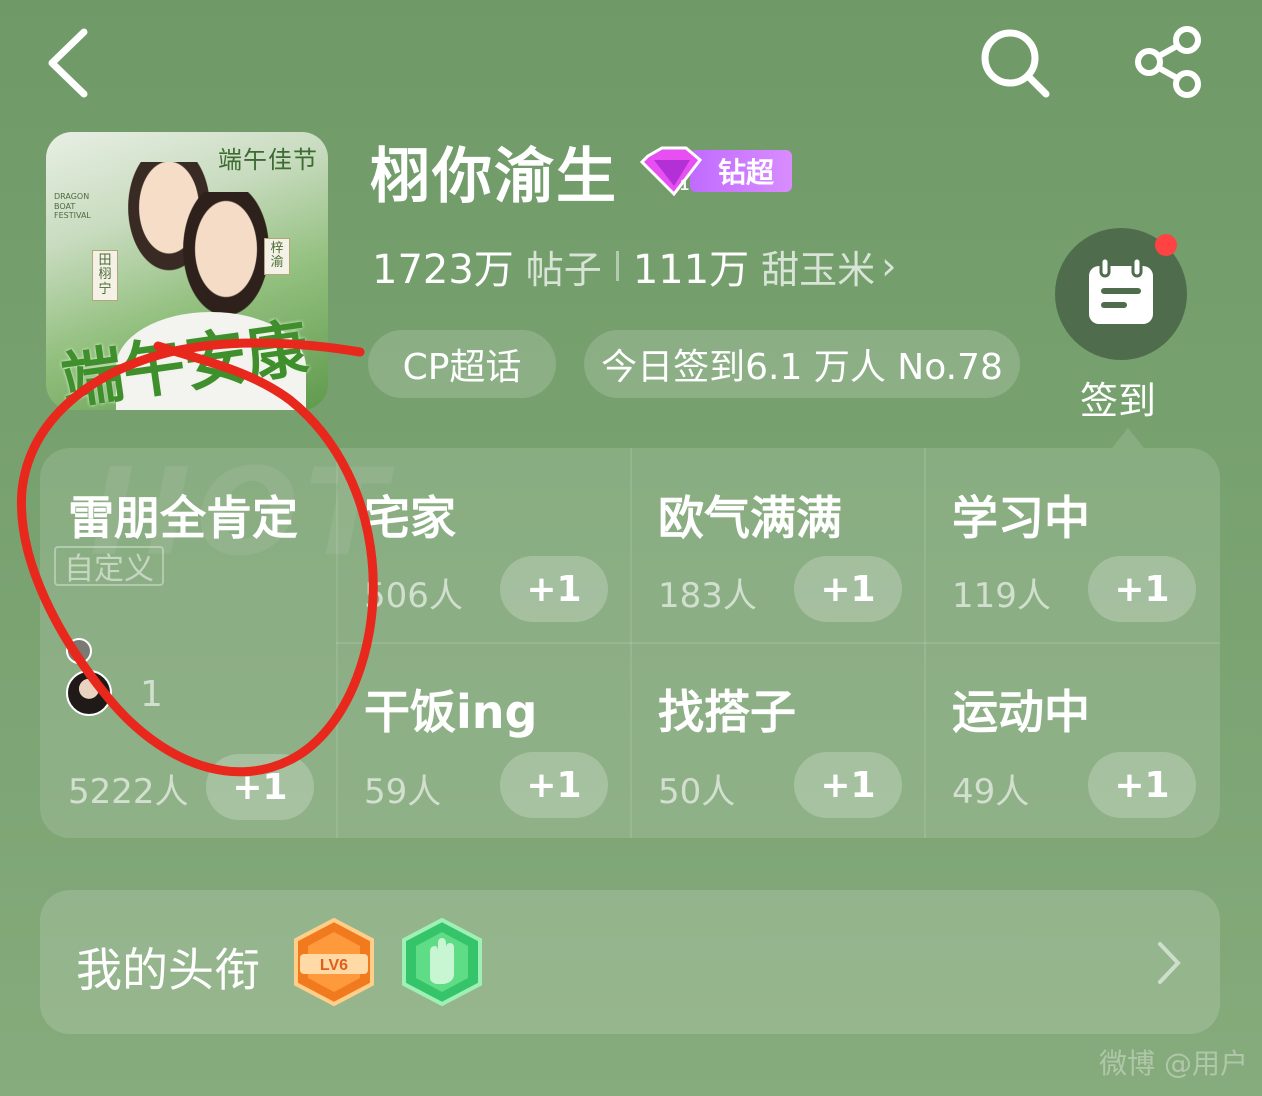 The image size is (1262, 1096). Describe the element at coordinates (1169, 963) in the screenshot. I see `chevron-right-icon` at that location.